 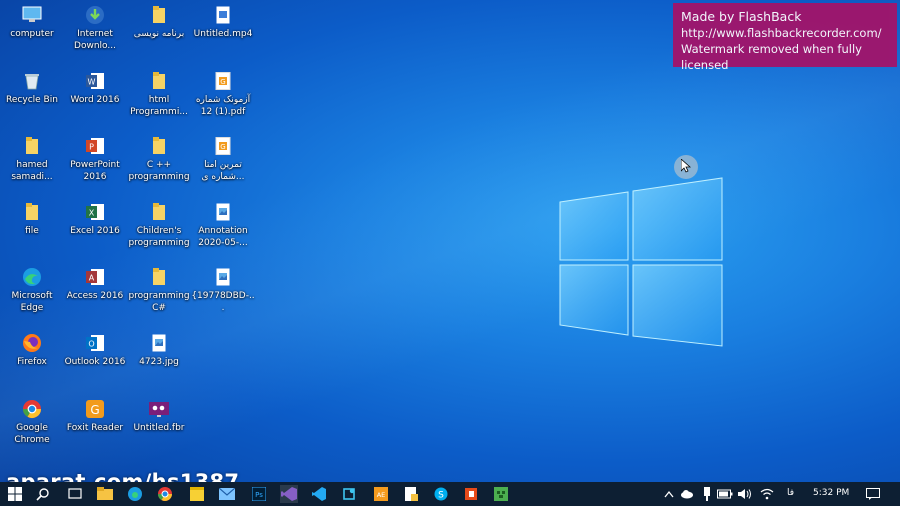 I want to click on taskbar-chrome, so click(x=165, y=494).